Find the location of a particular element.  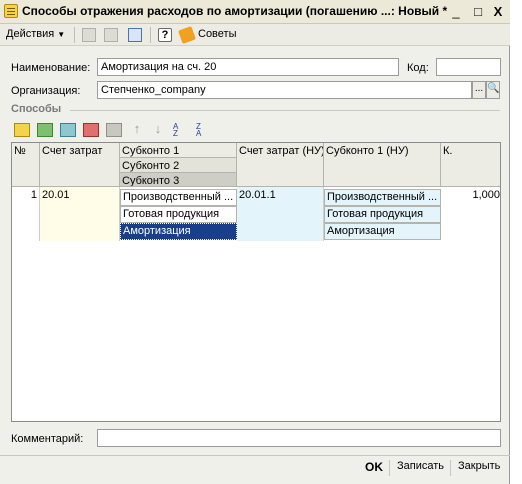

section-divider is located at coordinates (285, 110).